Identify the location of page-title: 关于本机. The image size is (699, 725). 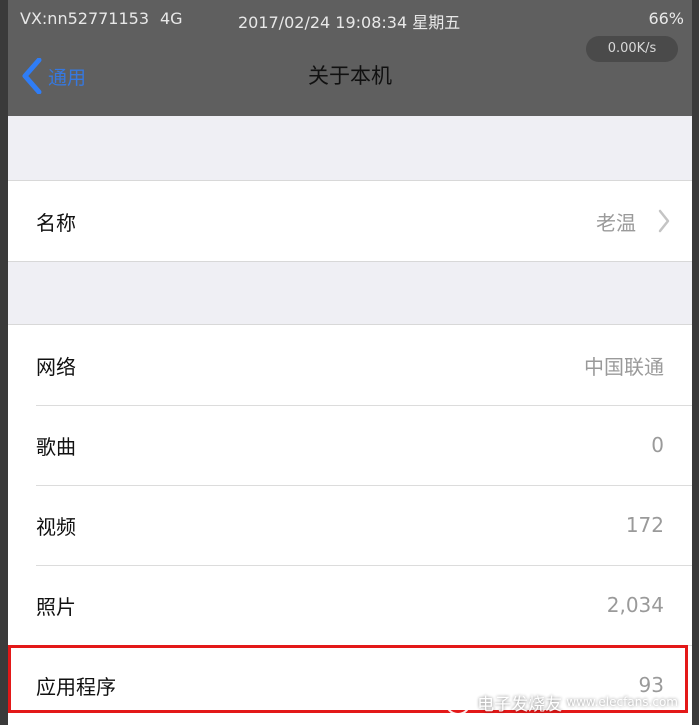
(350, 76).